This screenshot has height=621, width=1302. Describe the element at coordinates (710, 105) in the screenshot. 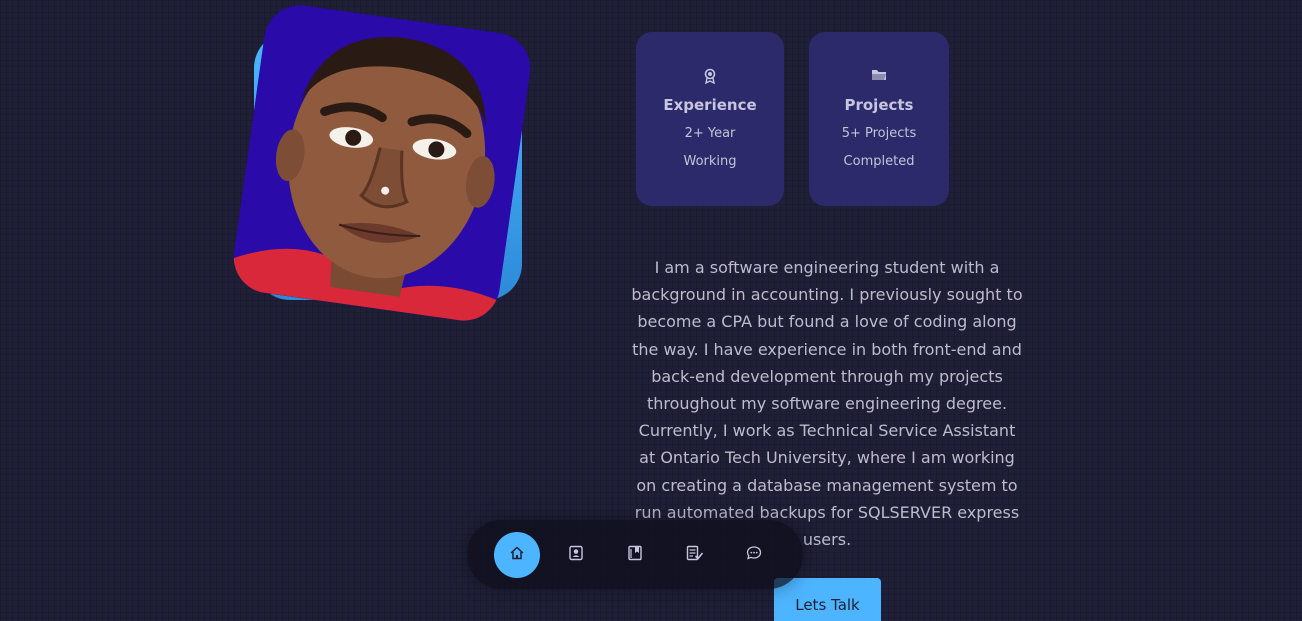

I see `experience-title: Experience` at that location.